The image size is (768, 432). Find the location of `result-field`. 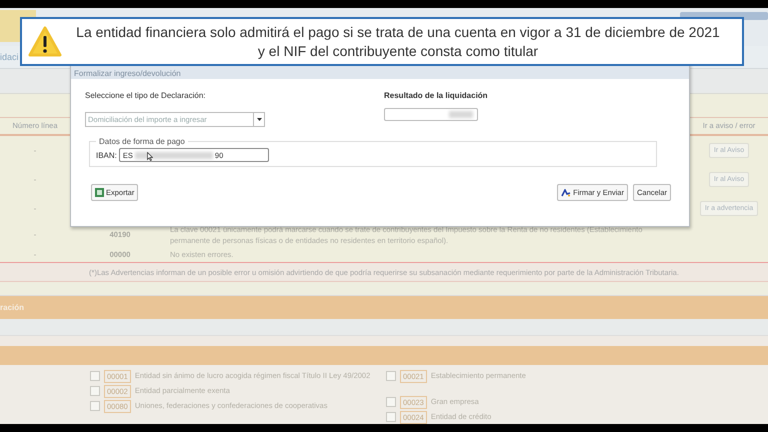

result-field is located at coordinates (431, 114).